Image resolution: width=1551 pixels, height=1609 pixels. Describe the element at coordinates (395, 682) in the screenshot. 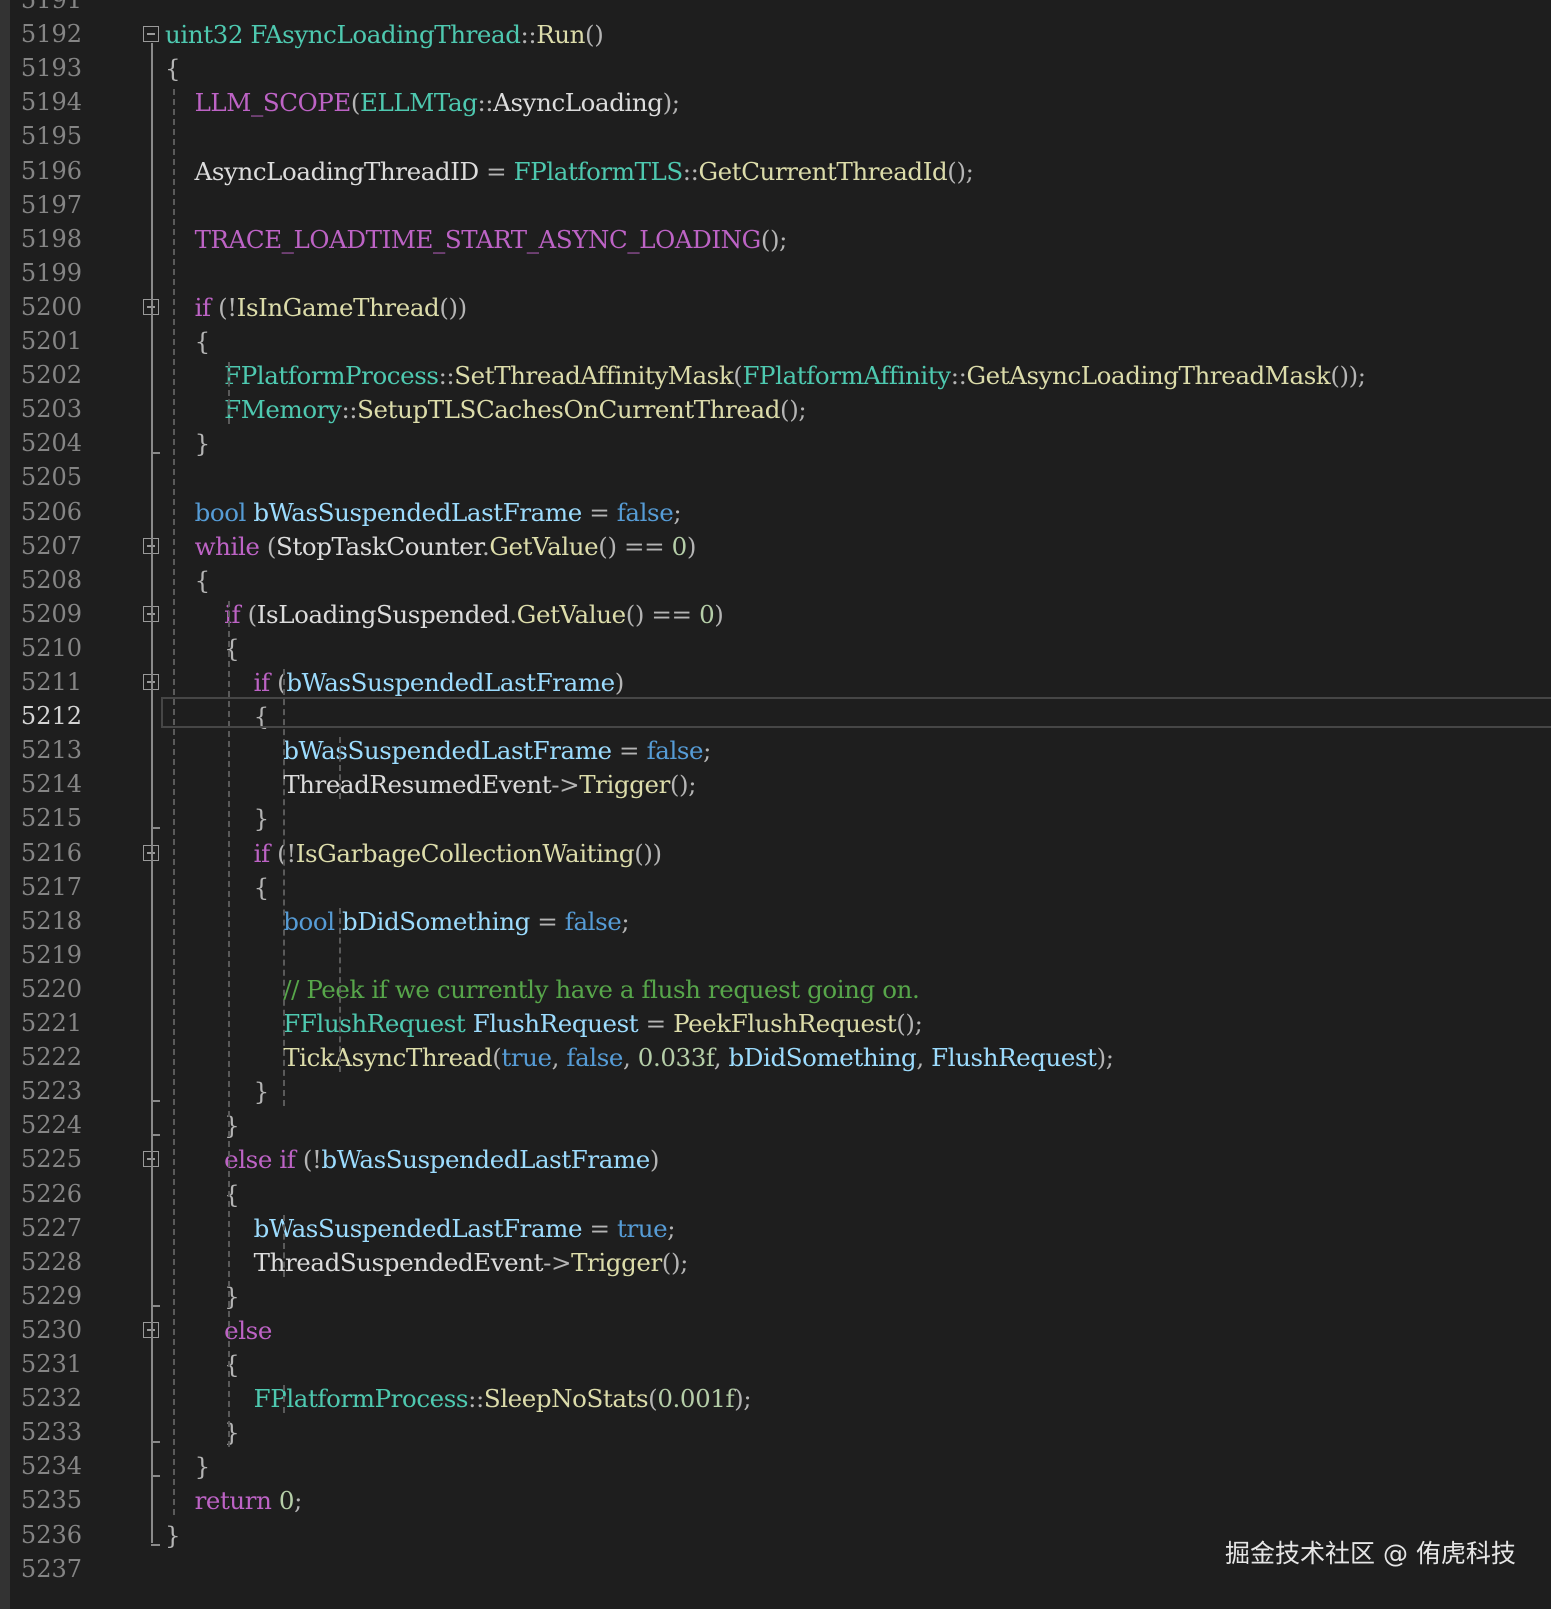

I see `code-line: if (bWasSuspendedLastFrame)` at that location.